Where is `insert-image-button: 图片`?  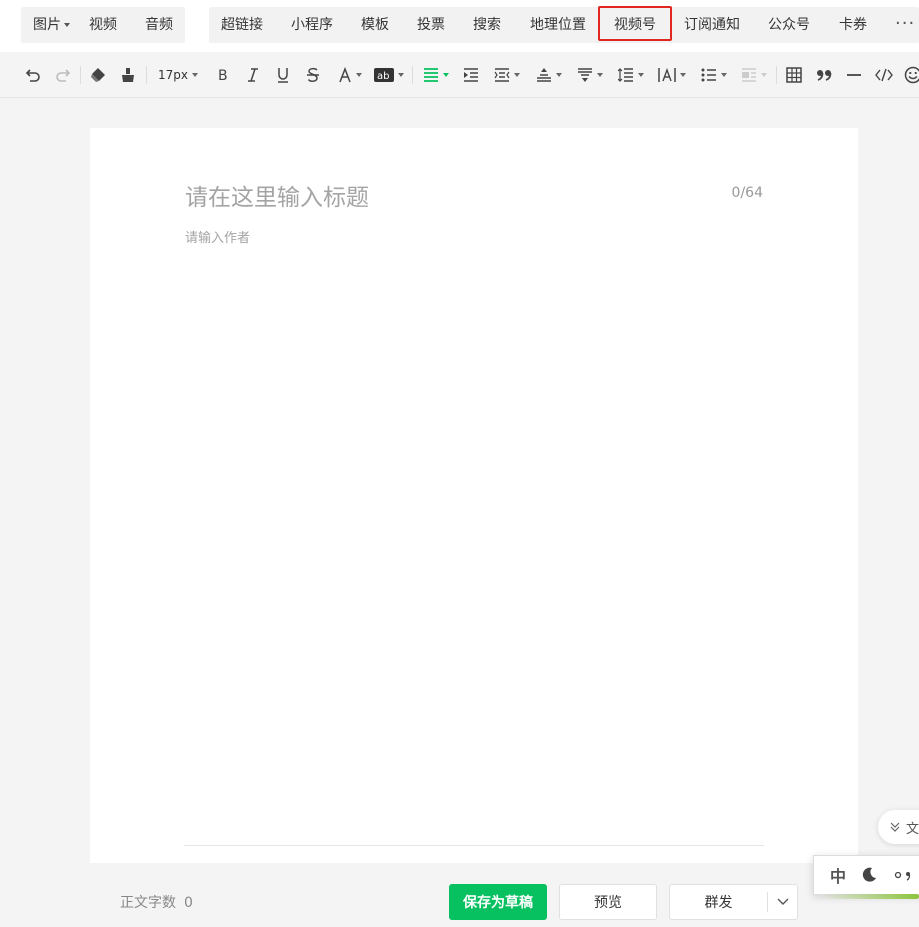 insert-image-button: 图片 is located at coordinates (51, 25).